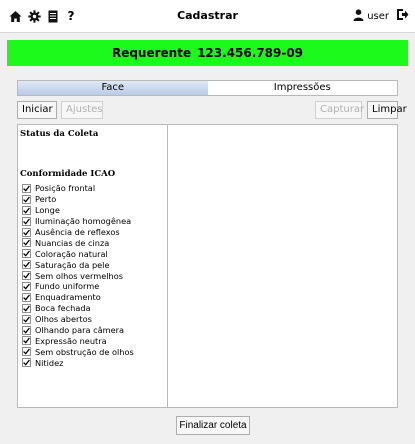 This screenshot has height=444, width=415. Describe the element at coordinates (63, 308) in the screenshot. I see `check-label: Boca fechada` at that location.